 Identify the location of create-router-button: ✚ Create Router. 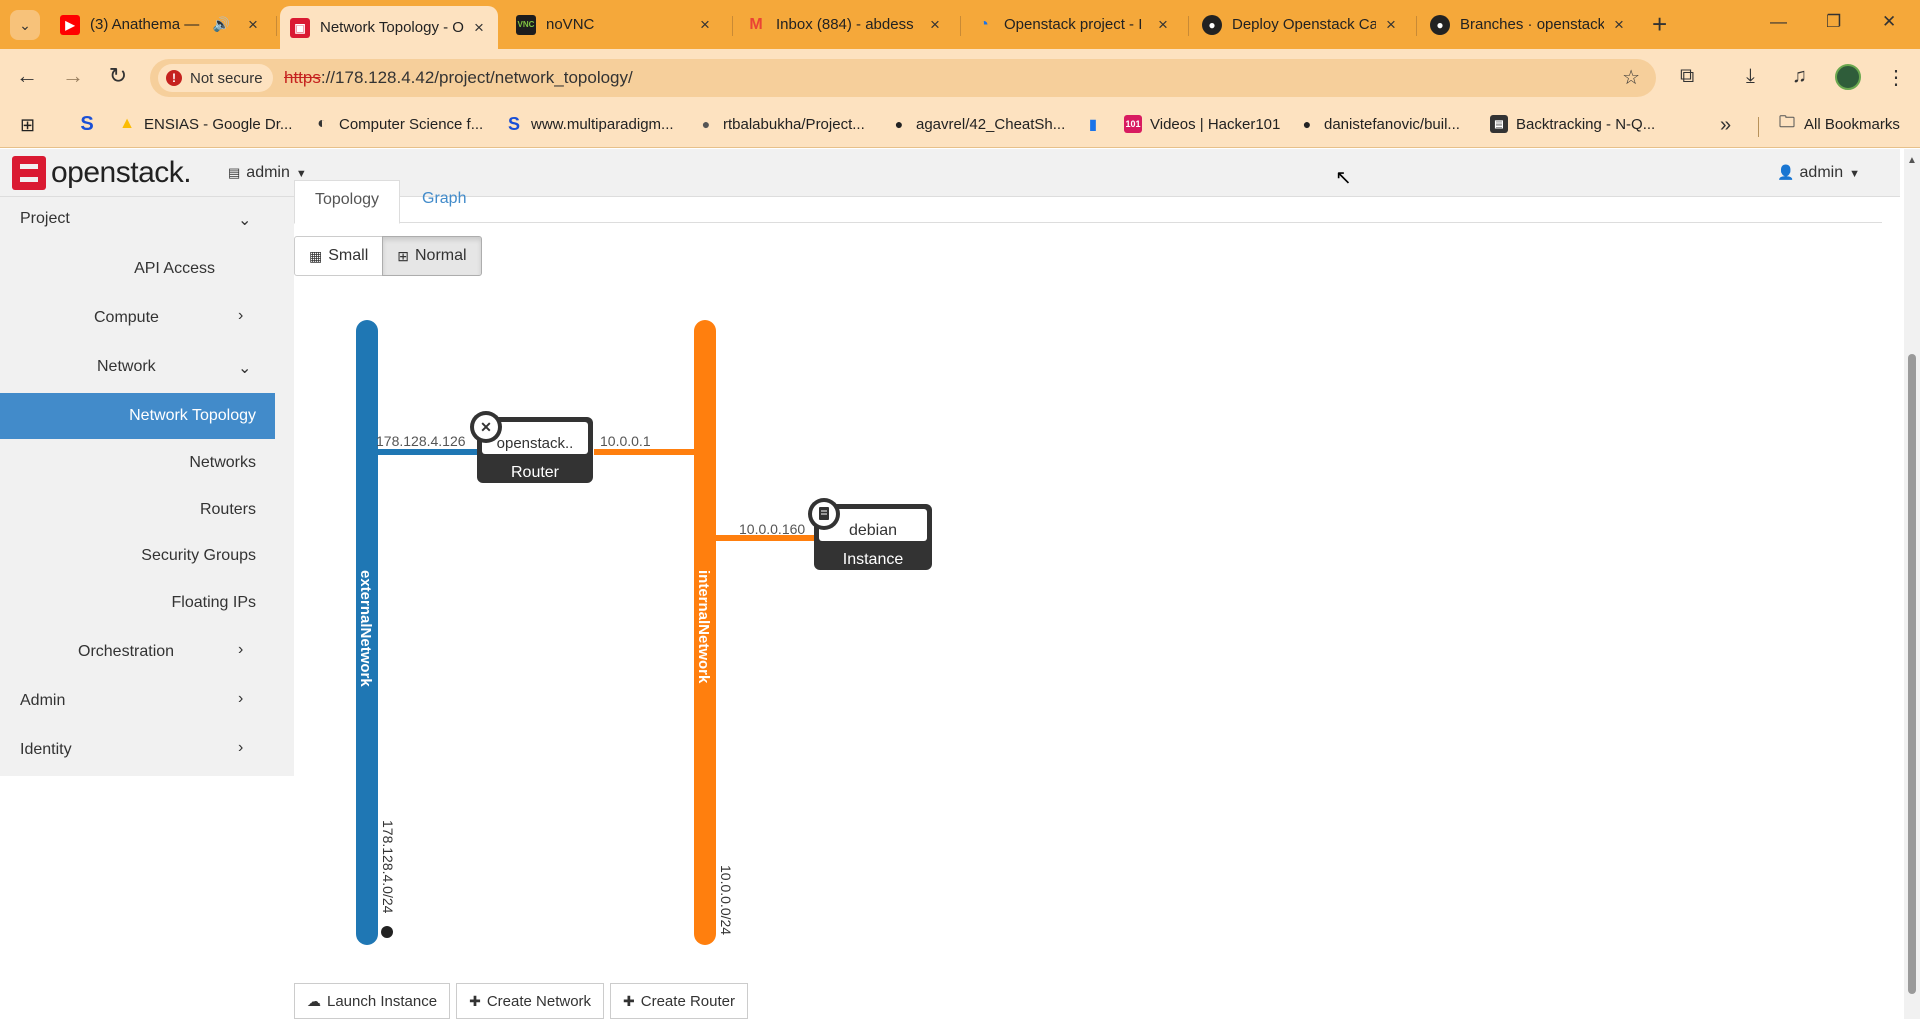
(679, 1001).